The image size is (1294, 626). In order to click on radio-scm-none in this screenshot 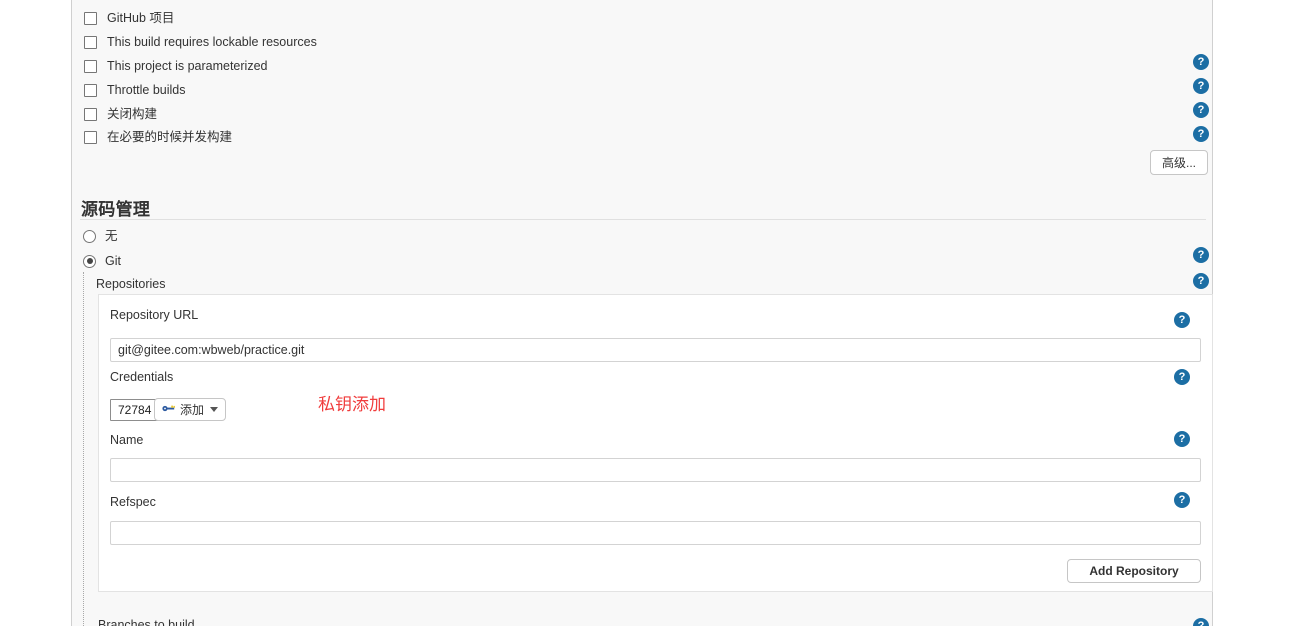, I will do `click(89, 236)`.